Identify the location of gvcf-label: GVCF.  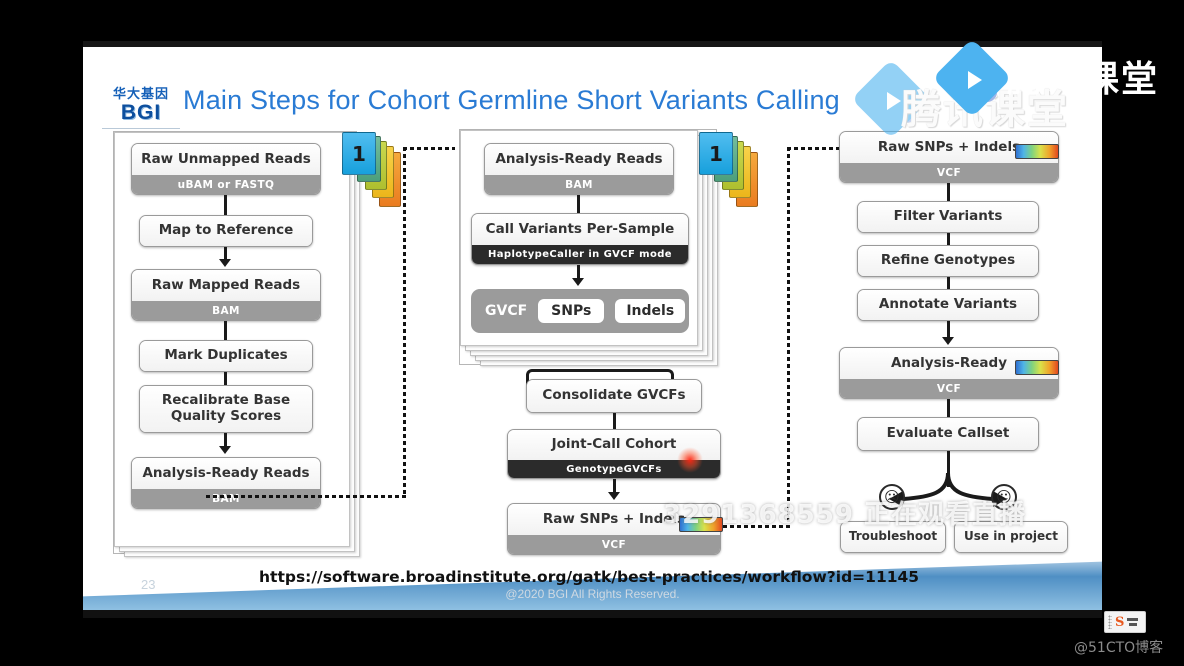
(506, 311).